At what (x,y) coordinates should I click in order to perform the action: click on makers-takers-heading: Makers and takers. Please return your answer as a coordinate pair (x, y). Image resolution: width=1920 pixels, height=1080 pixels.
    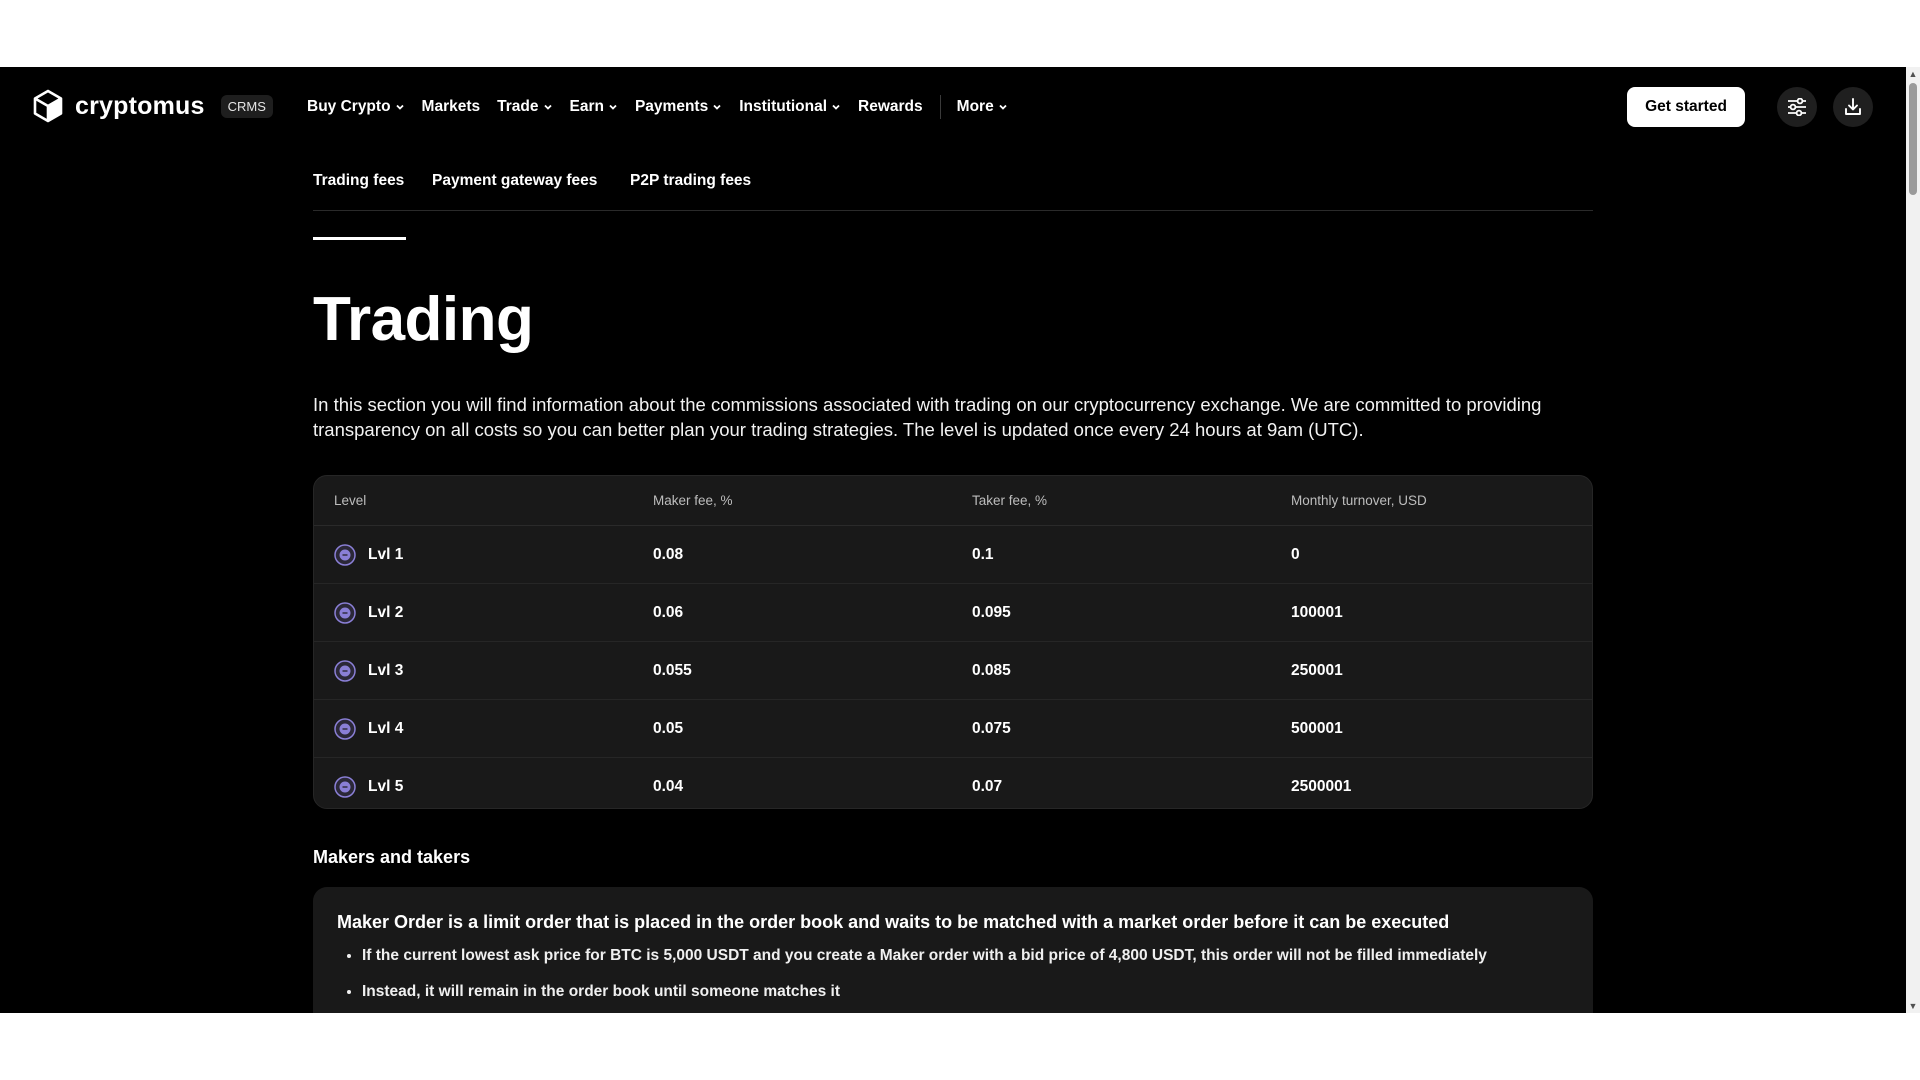
    Looking at the image, I should click on (392, 857).